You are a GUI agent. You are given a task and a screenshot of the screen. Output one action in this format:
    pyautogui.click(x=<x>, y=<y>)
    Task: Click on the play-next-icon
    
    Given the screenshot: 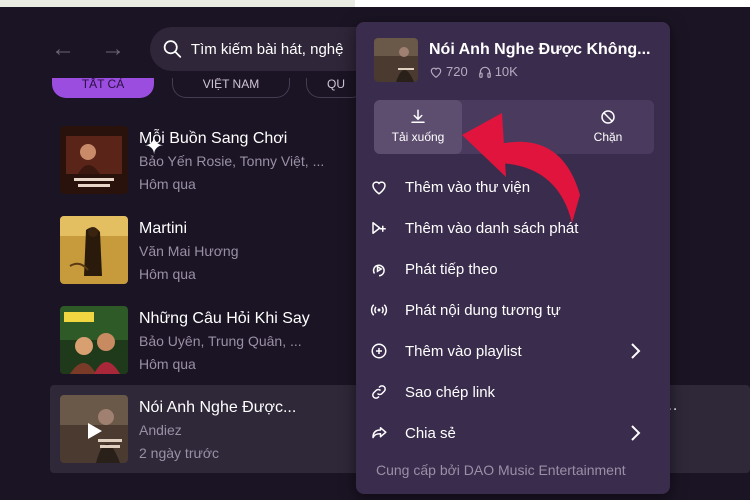 What is the action you would take?
    pyautogui.click(x=378, y=270)
    